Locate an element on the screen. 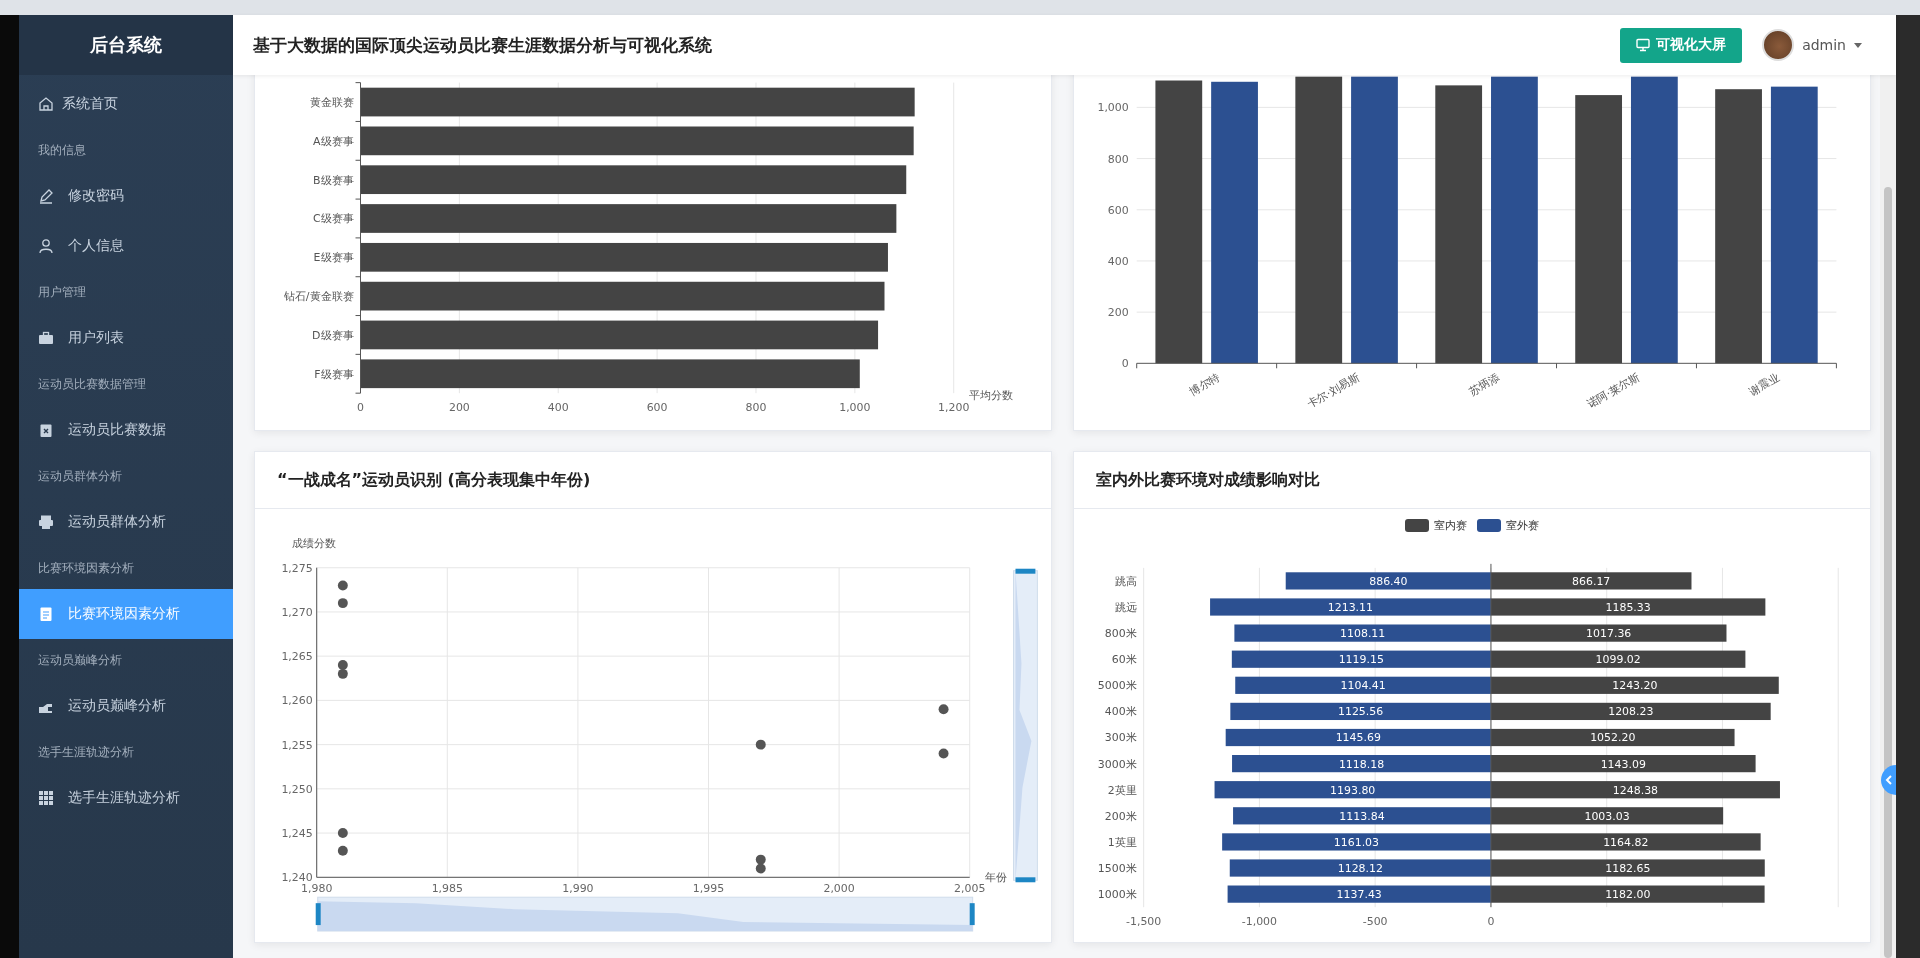  category-label: 2英里 is located at coordinates (1122, 790).